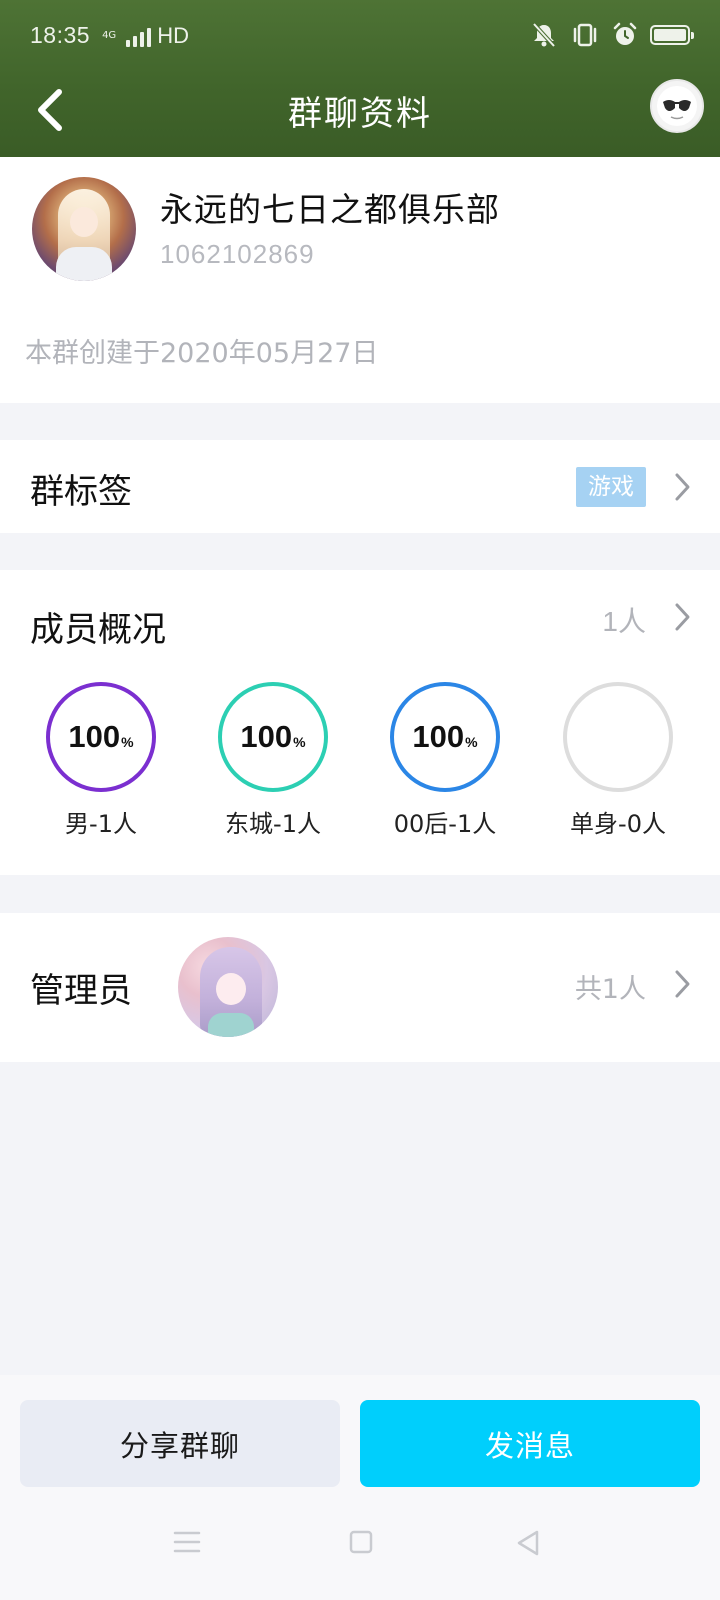  Describe the element at coordinates (109, 35) in the screenshot. I see `network-type: 4G` at that location.